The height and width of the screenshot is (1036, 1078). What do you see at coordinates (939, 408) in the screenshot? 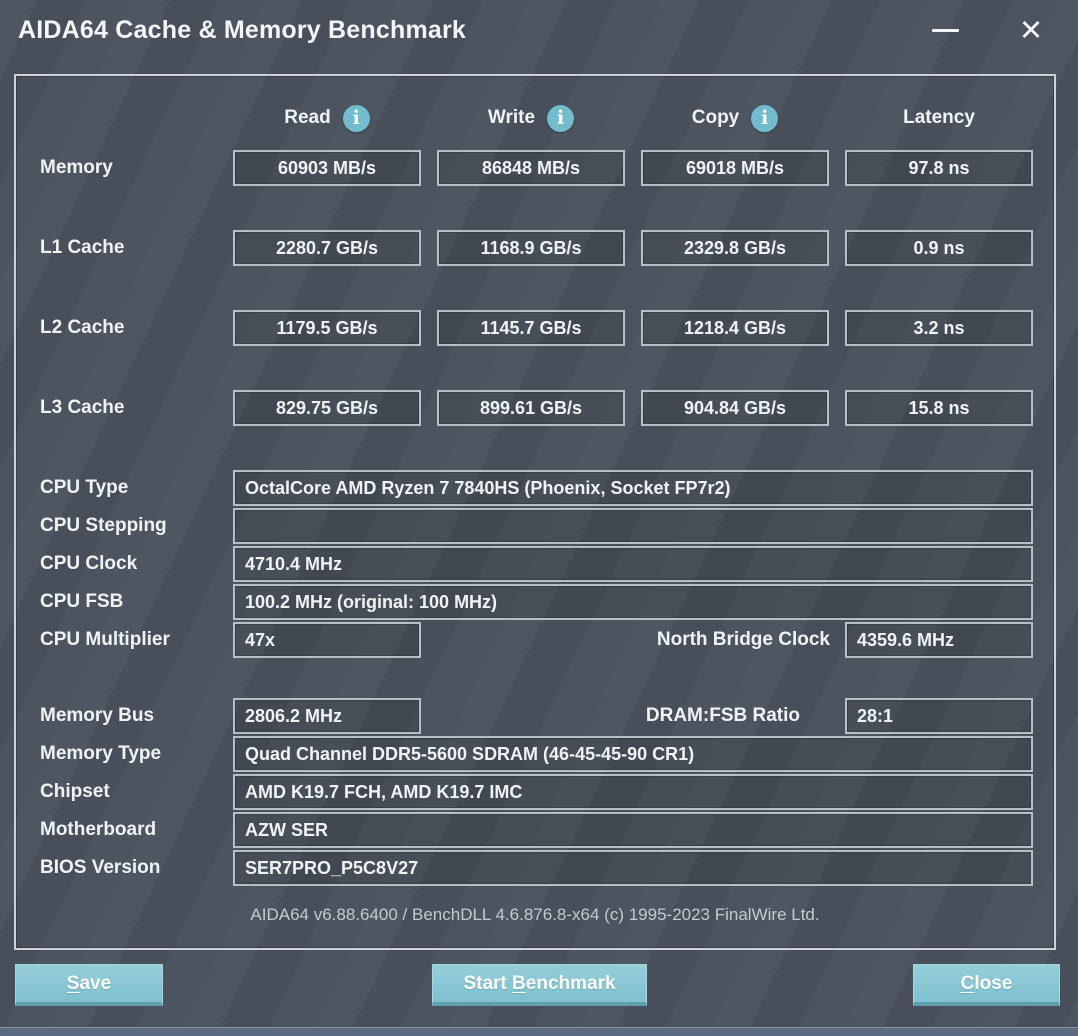
I see `l3-latency-value: 15.8 ns` at bounding box center [939, 408].